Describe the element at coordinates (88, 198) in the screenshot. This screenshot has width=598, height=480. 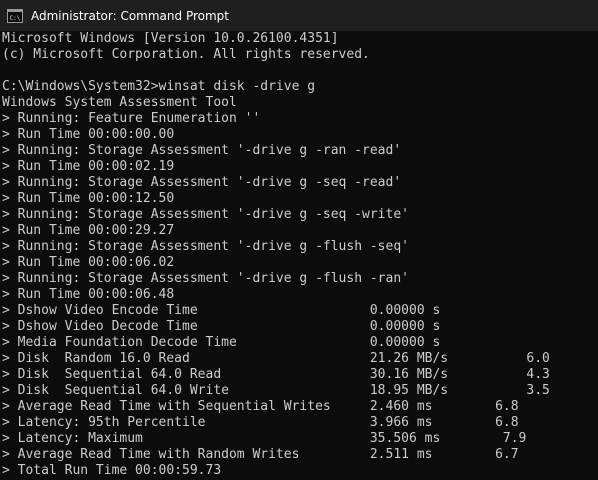
I see `console-line: > Run Time 00:00:12.50` at that location.